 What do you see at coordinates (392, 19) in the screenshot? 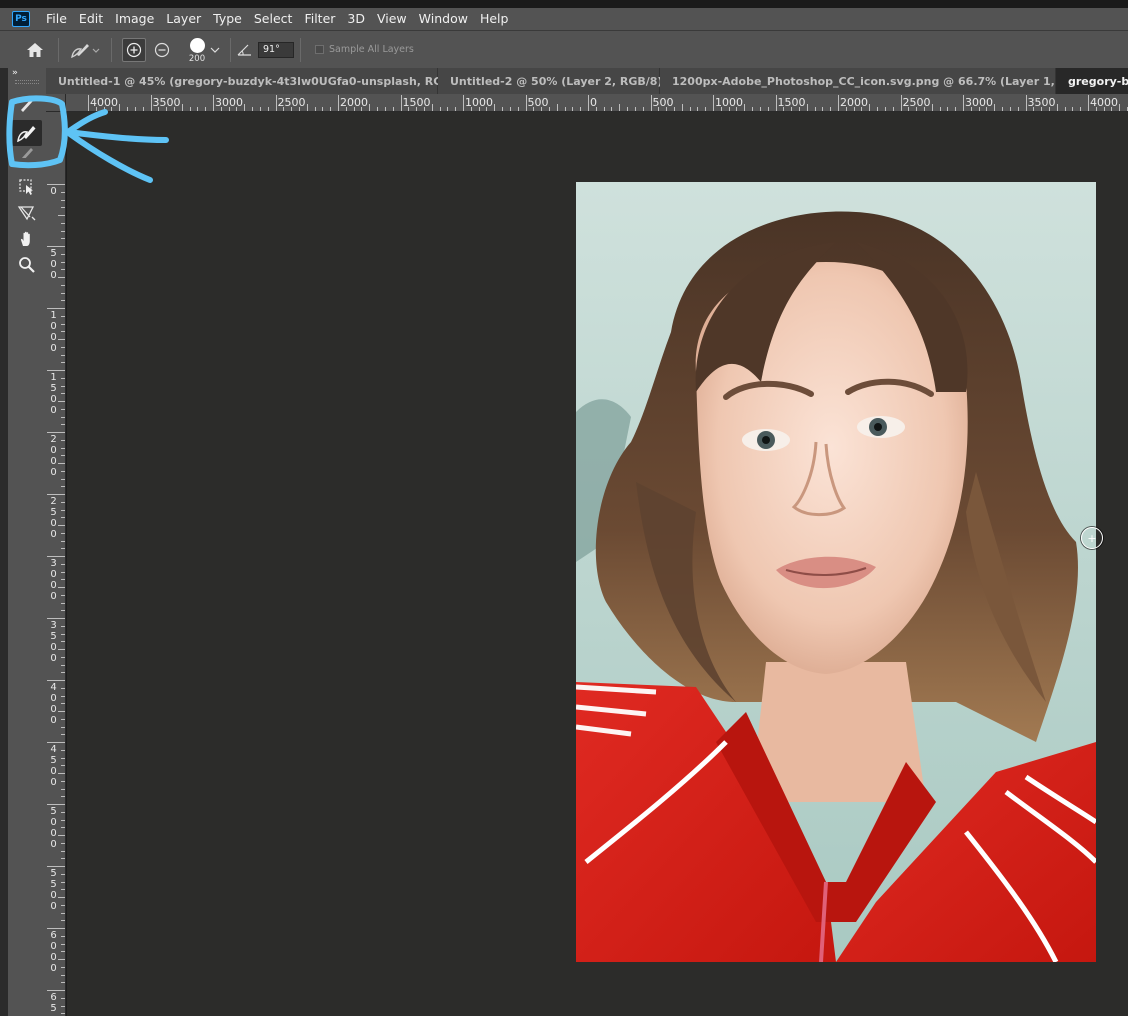
I see `menu-view: View` at bounding box center [392, 19].